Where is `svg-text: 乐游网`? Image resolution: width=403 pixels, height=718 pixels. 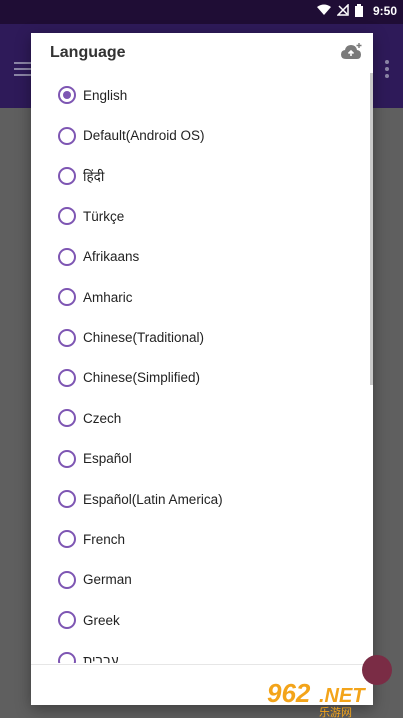
svg-text: 乐游网 is located at coordinates (335, 712).